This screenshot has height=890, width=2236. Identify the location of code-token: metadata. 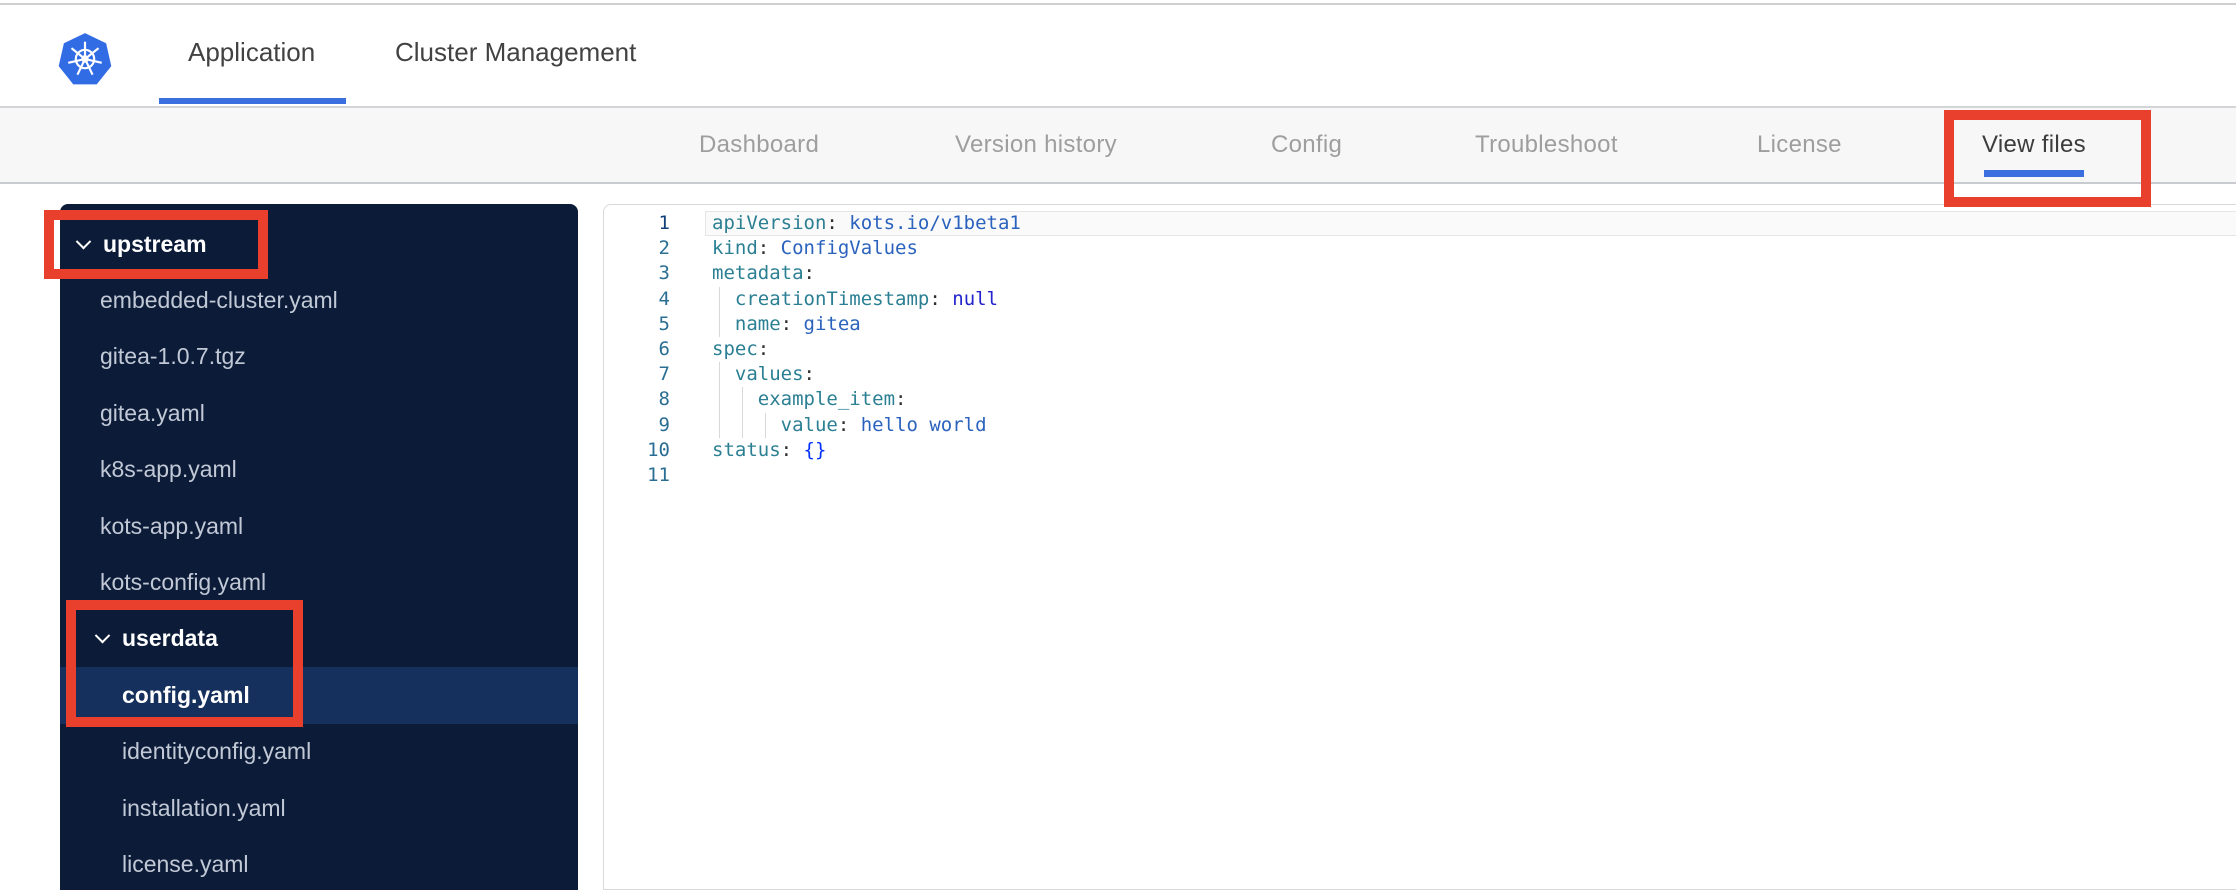
(758, 273).